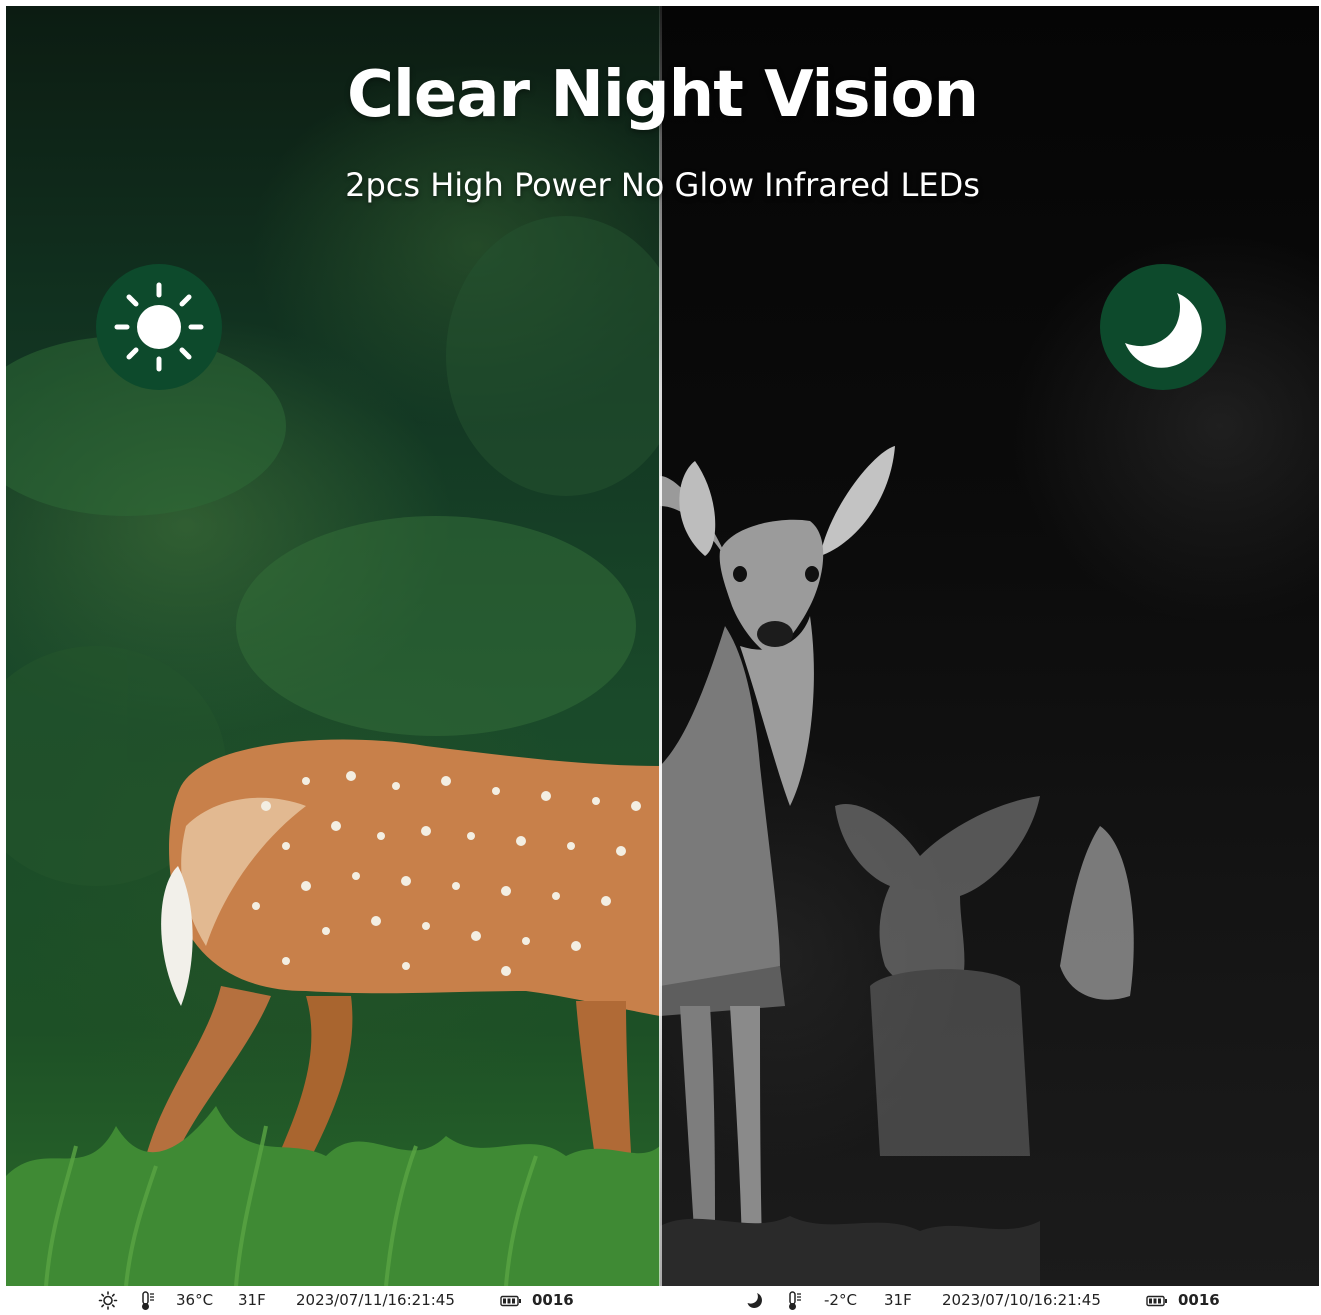 Image resolution: width=1321 pixels, height=1315 pixels. I want to click on day-mode-badge, so click(159, 327).